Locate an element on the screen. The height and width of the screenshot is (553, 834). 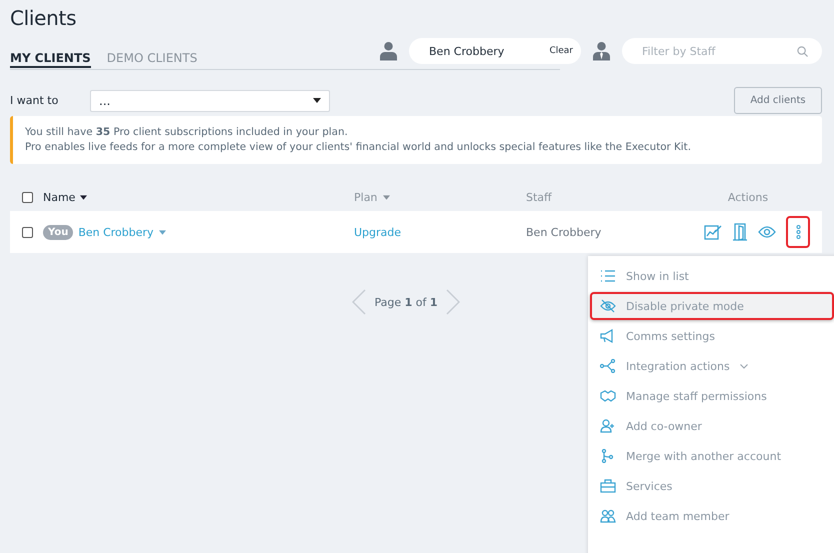
you-badge: You is located at coordinates (58, 232).